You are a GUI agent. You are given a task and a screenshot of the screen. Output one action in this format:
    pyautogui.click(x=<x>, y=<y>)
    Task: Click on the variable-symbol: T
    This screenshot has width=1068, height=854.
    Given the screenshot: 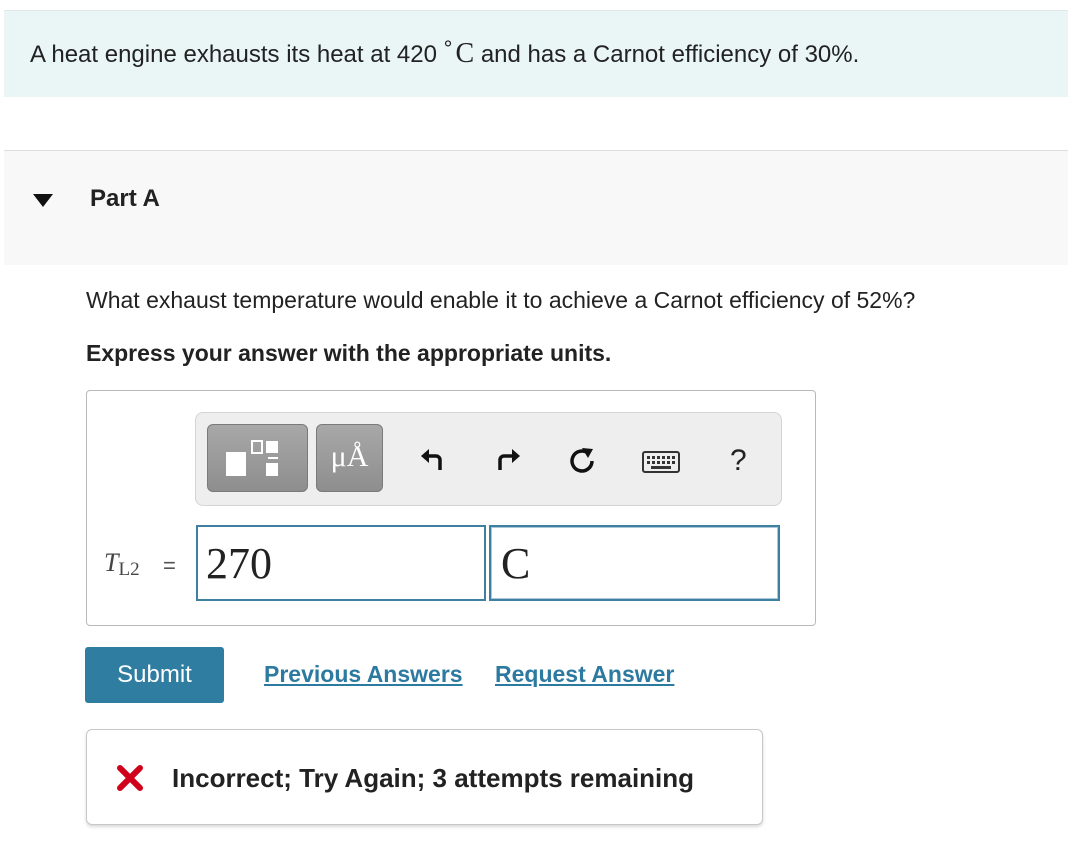 What is the action you would take?
    pyautogui.click(x=111, y=562)
    